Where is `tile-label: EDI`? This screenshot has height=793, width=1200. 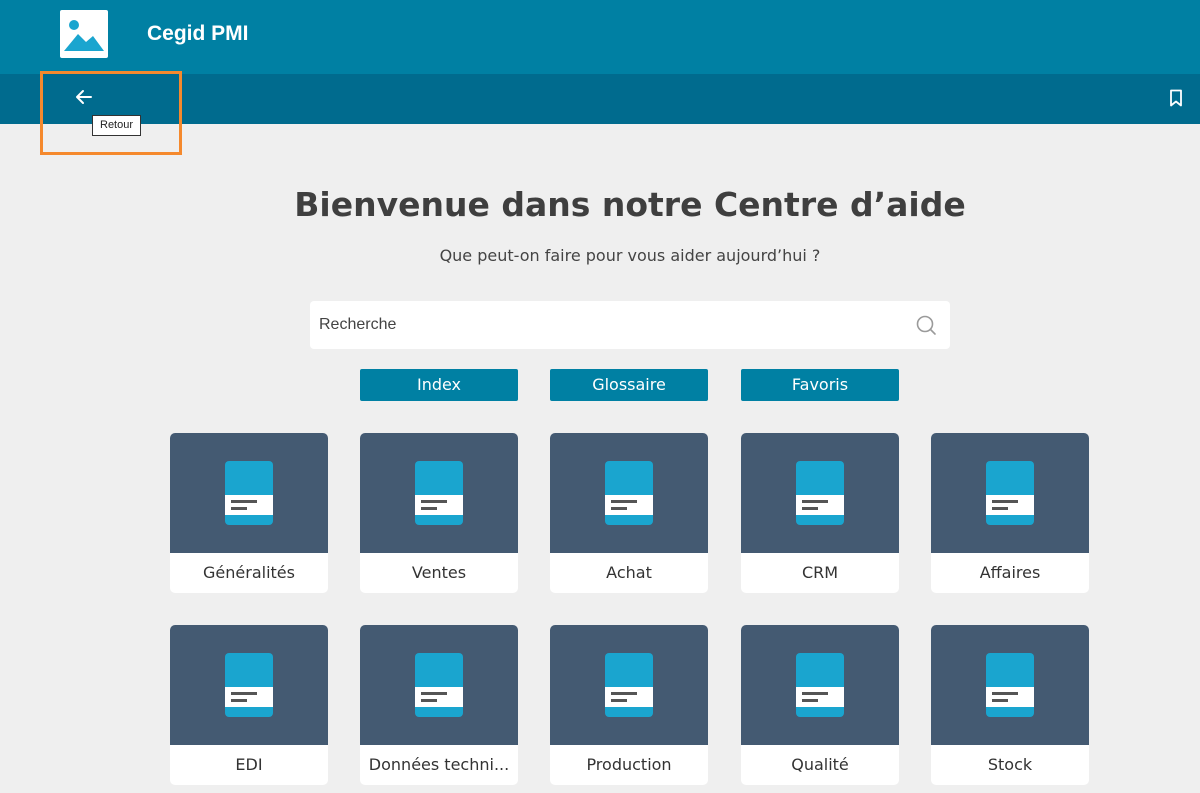 tile-label: EDI is located at coordinates (249, 764).